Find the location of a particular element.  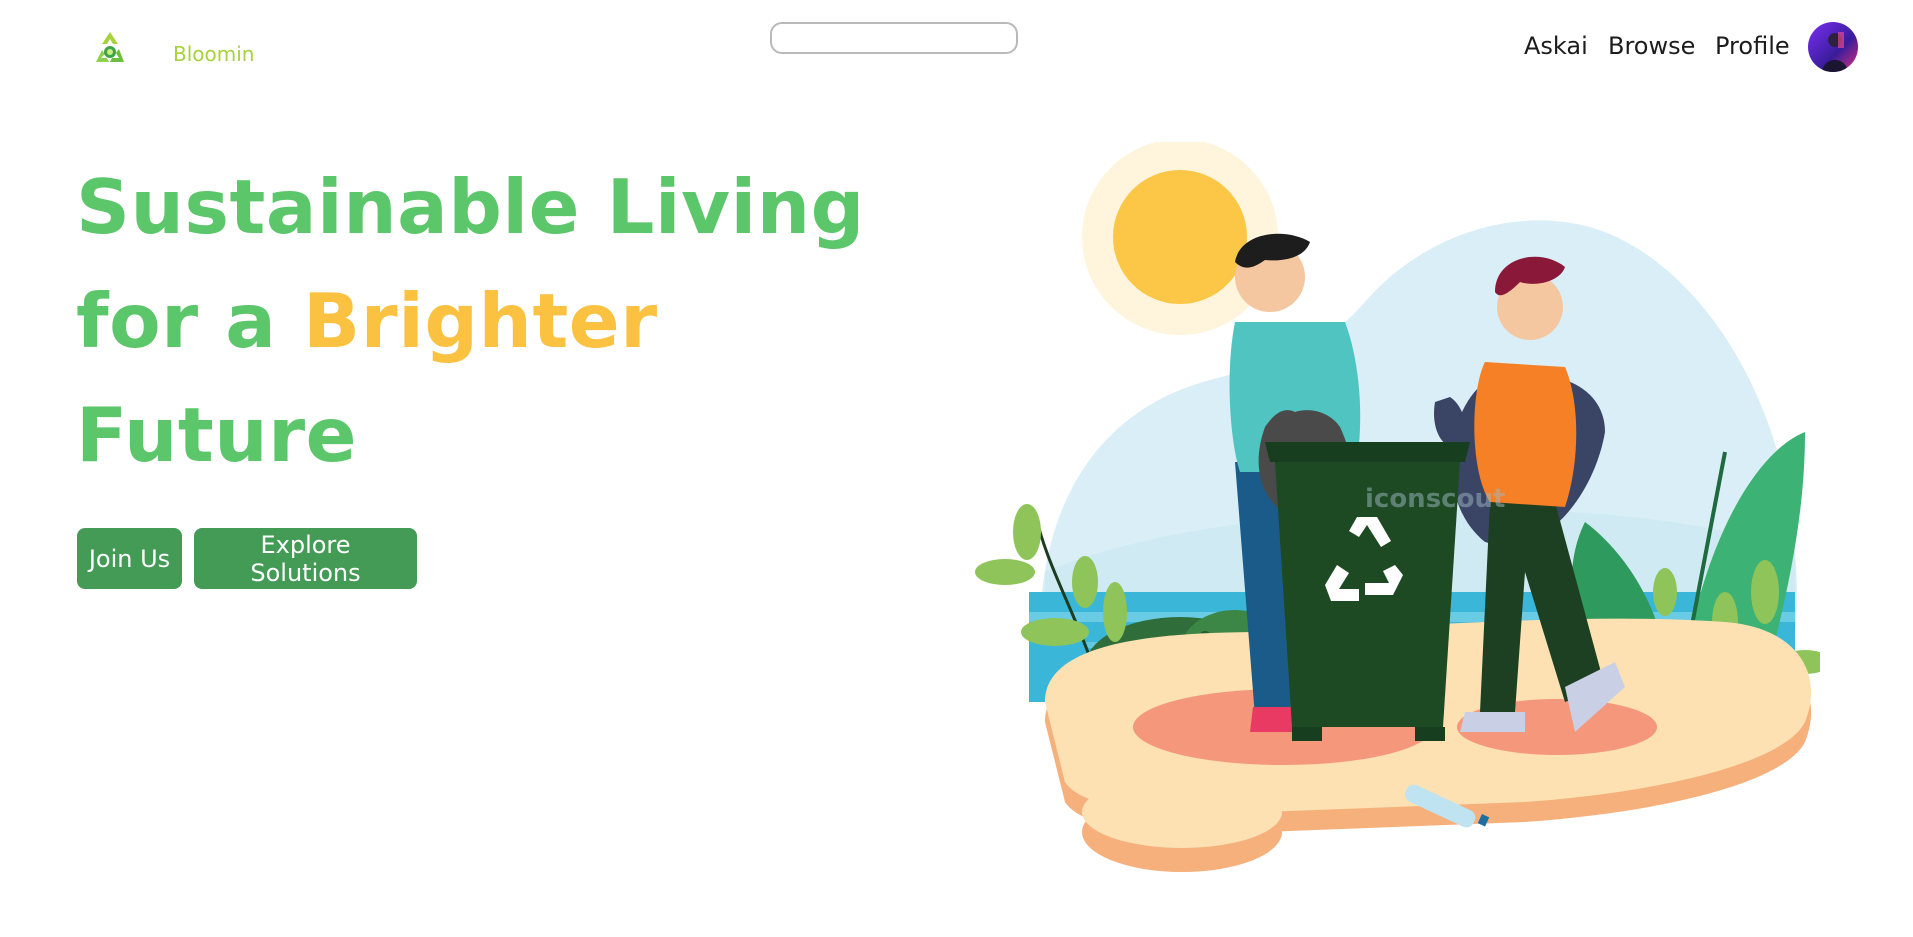

explore-solutions-button: Explore Solutions is located at coordinates (305, 558).